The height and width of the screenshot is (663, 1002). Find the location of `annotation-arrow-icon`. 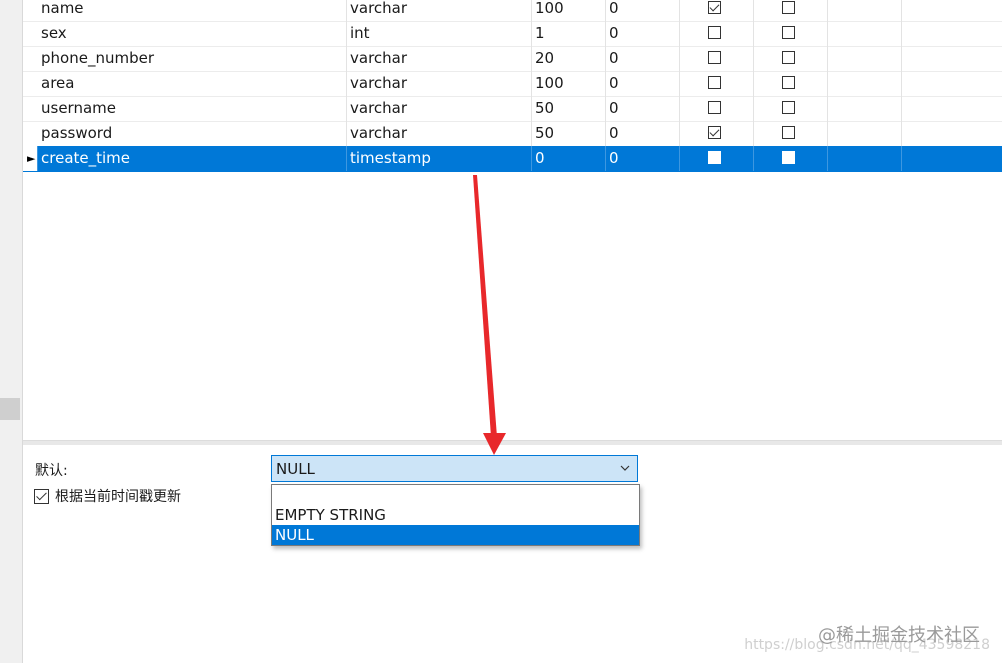

annotation-arrow-icon is located at coordinates (489, 315).